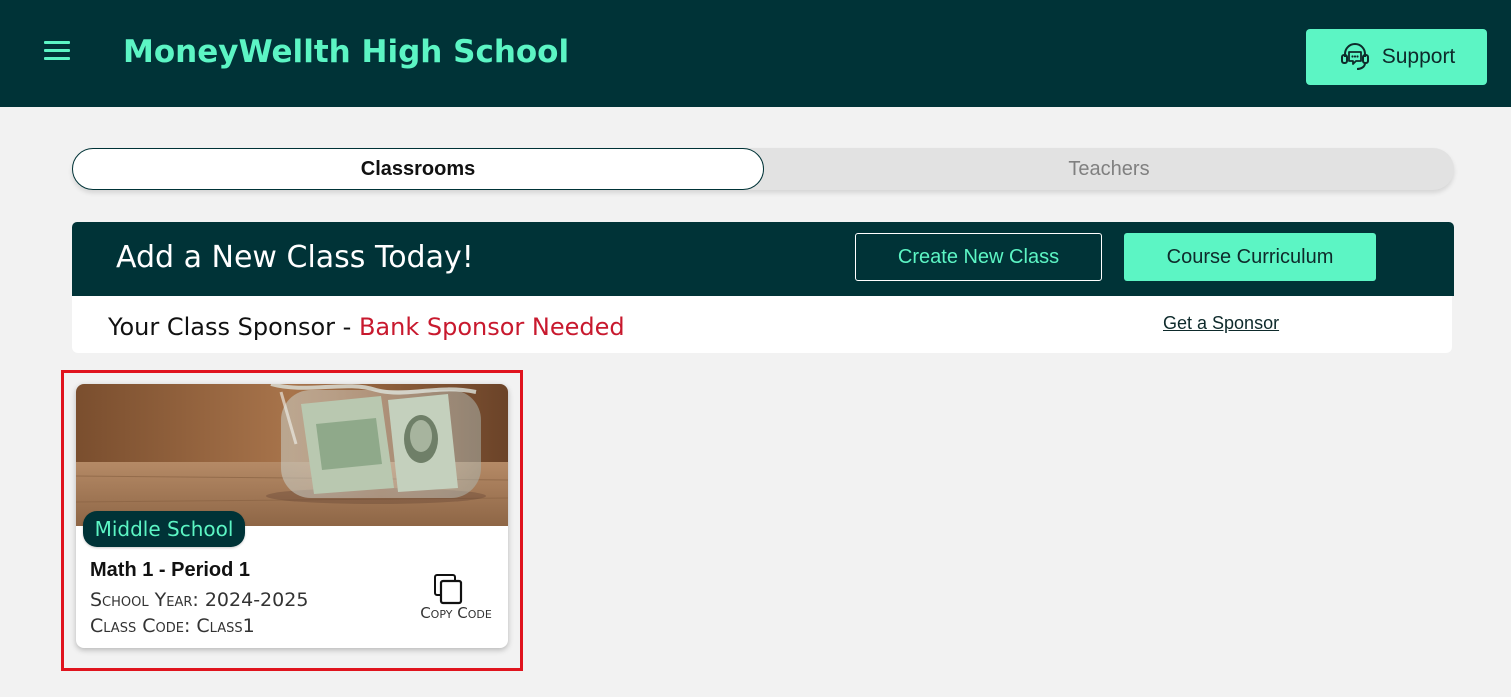 This screenshot has height=697, width=1511. What do you see at coordinates (199, 600) in the screenshot?
I see `school-year: School Year: 2024-2025` at bounding box center [199, 600].